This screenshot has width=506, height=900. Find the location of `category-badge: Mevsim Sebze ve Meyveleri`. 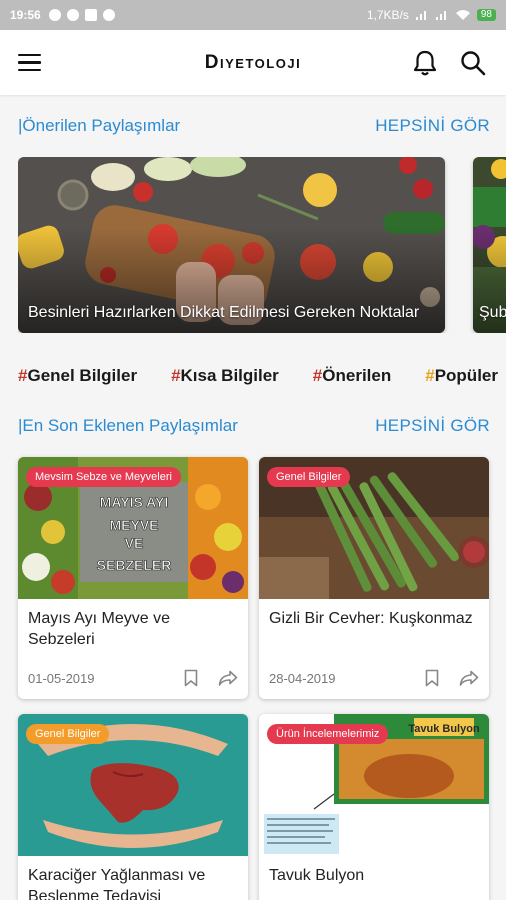

category-badge: Mevsim Sebze ve Meyveleri is located at coordinates (103, 477).